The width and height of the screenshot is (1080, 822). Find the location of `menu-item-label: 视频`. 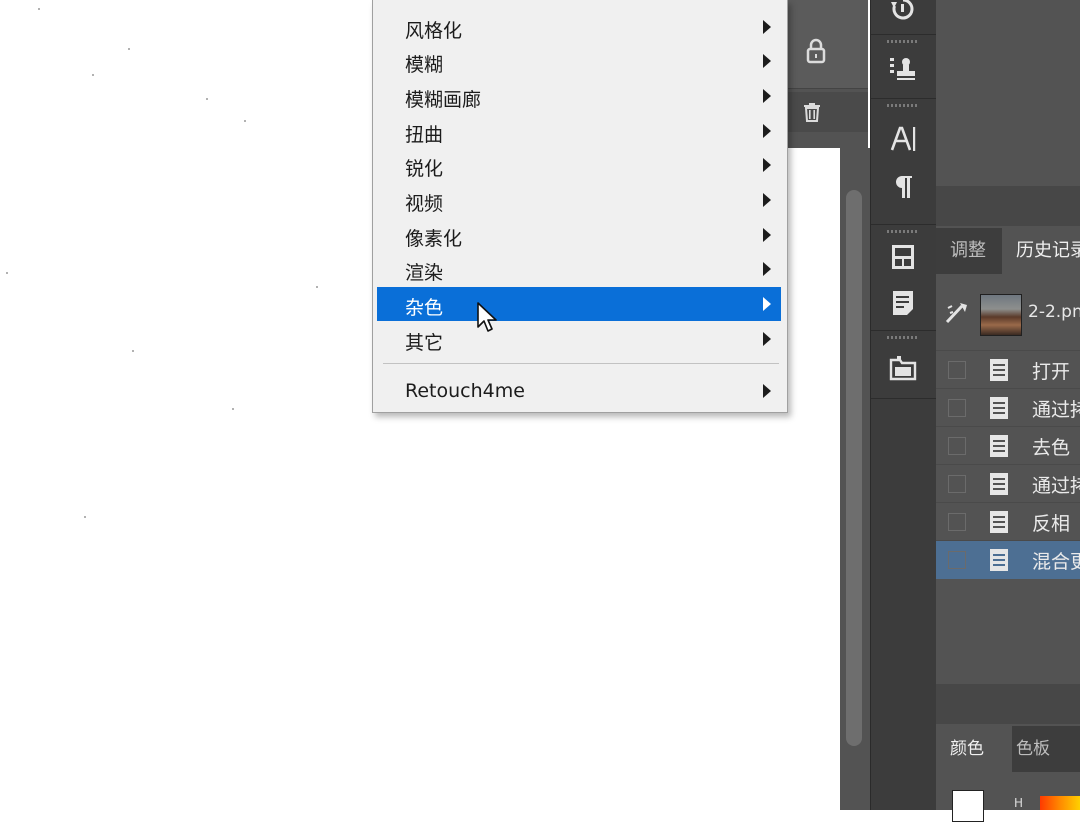

menu-item-label: 视频 is located at coordinates (424, 204).